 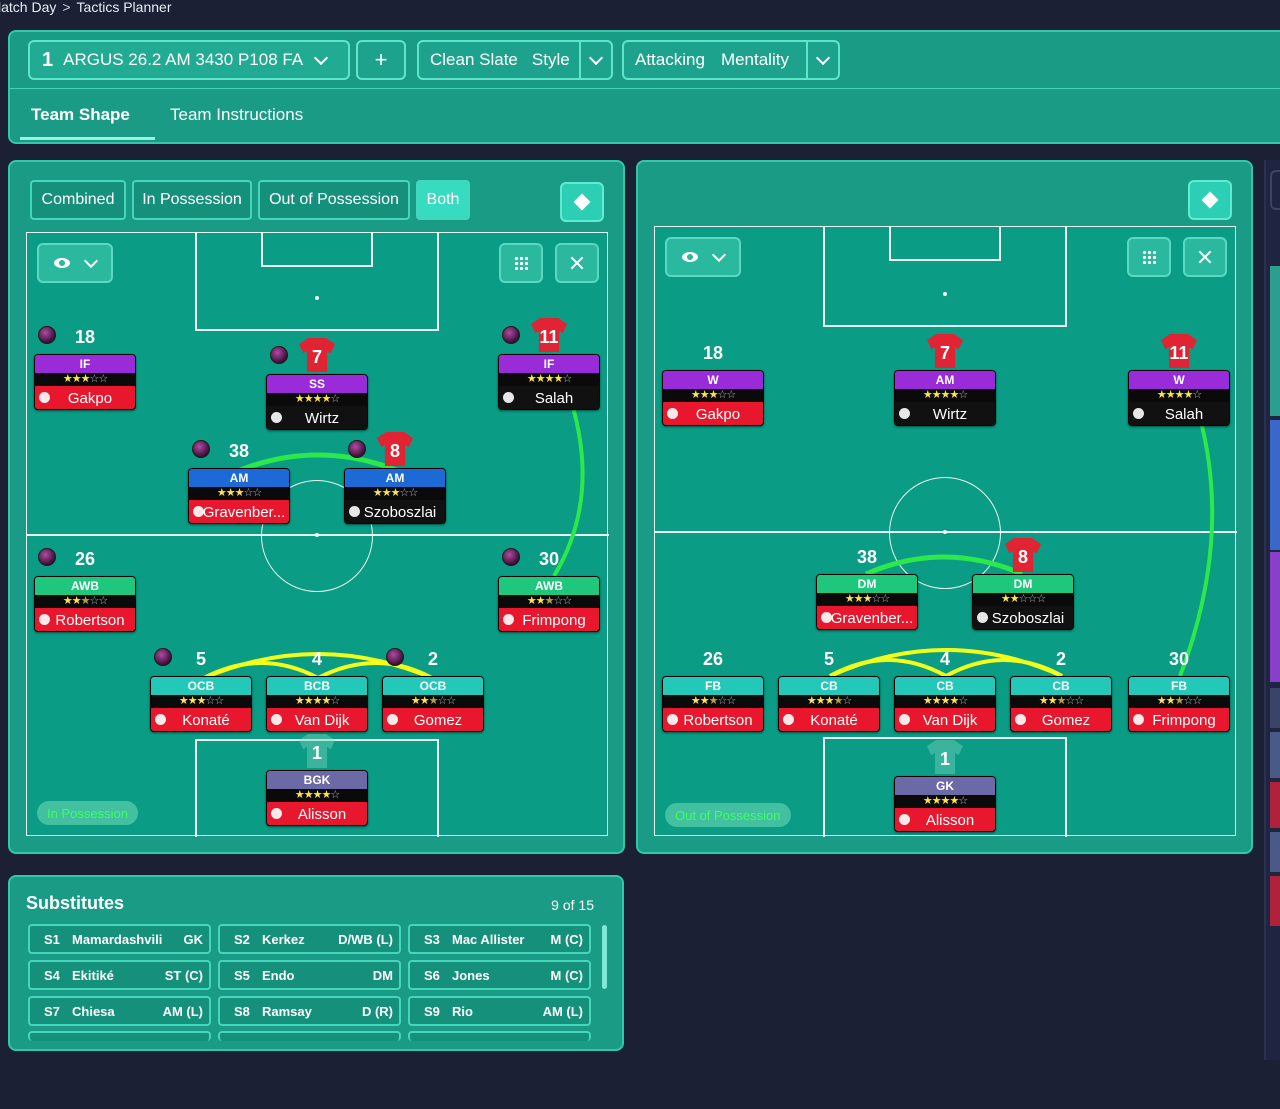 What do you see at coordinates (713, 398) in the screenshot?
I see `player-card: W ★ ★ ★ ☆ ☆ Gakpo` at bounding box center [713, 398].